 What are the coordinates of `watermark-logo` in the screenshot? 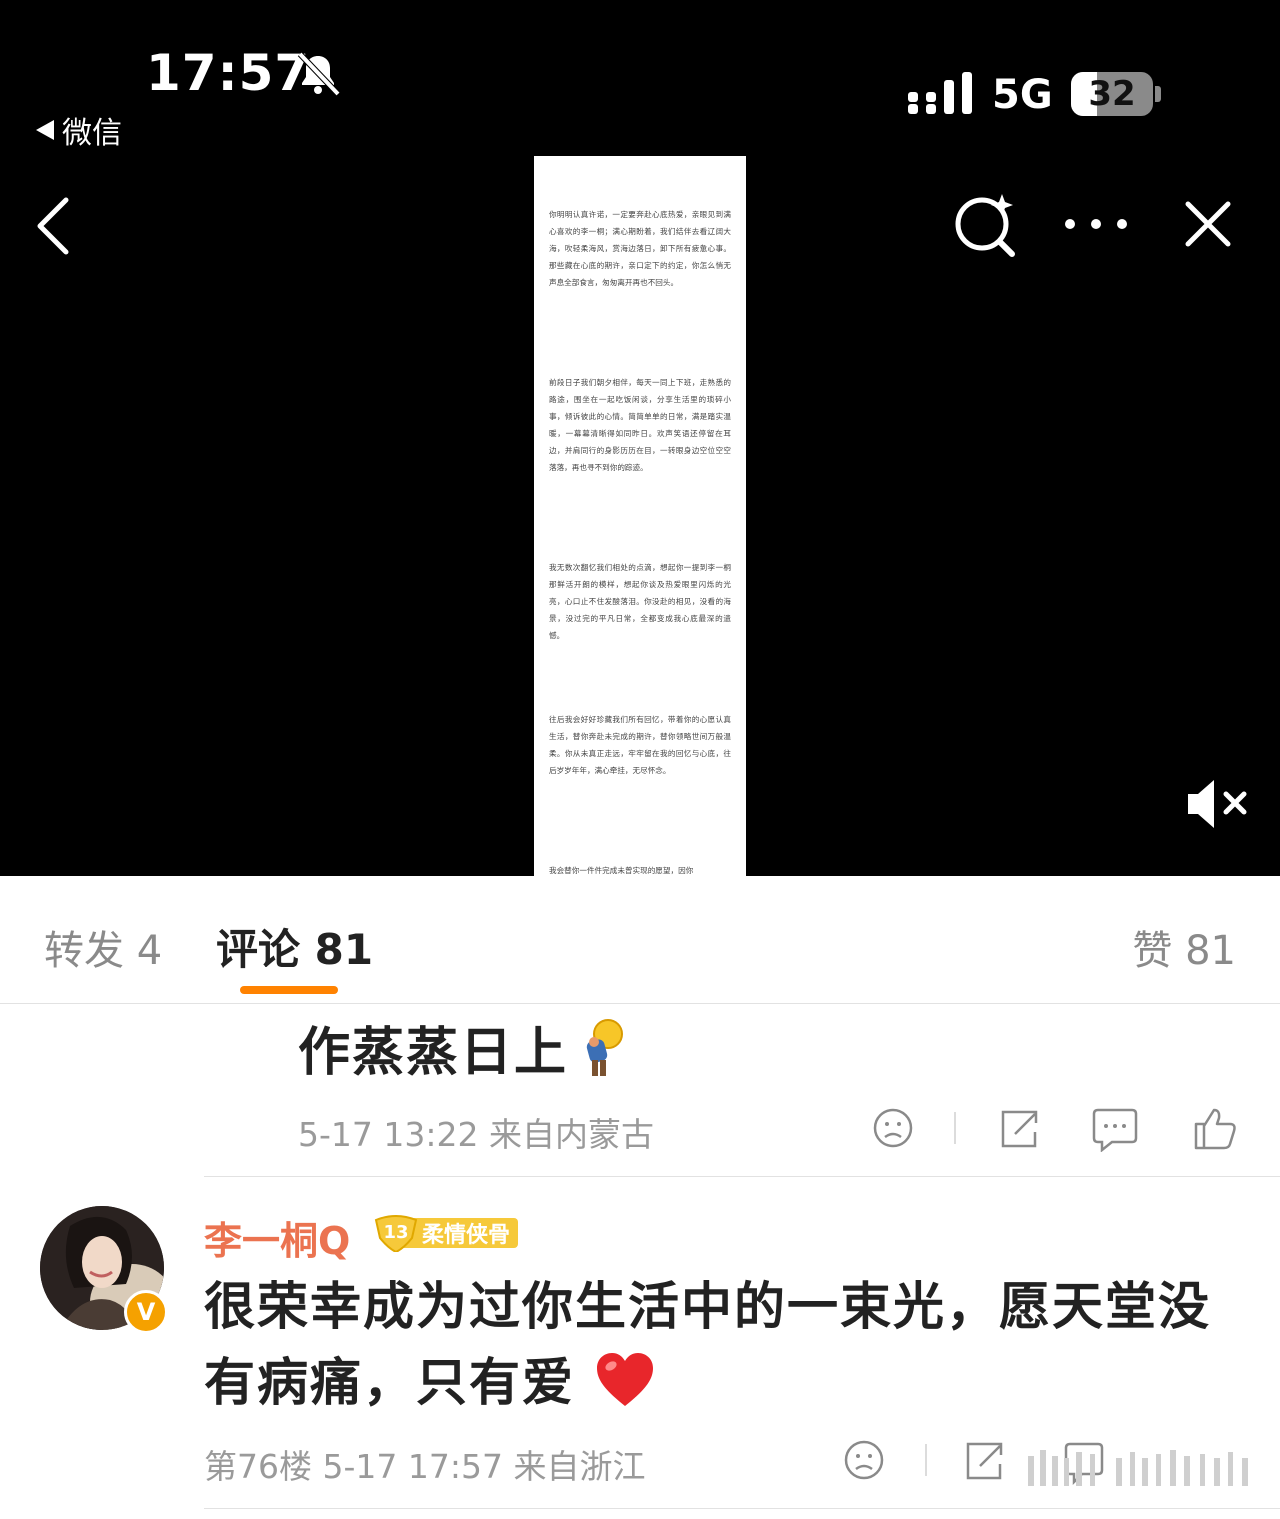 It's located at (1138, 1468).